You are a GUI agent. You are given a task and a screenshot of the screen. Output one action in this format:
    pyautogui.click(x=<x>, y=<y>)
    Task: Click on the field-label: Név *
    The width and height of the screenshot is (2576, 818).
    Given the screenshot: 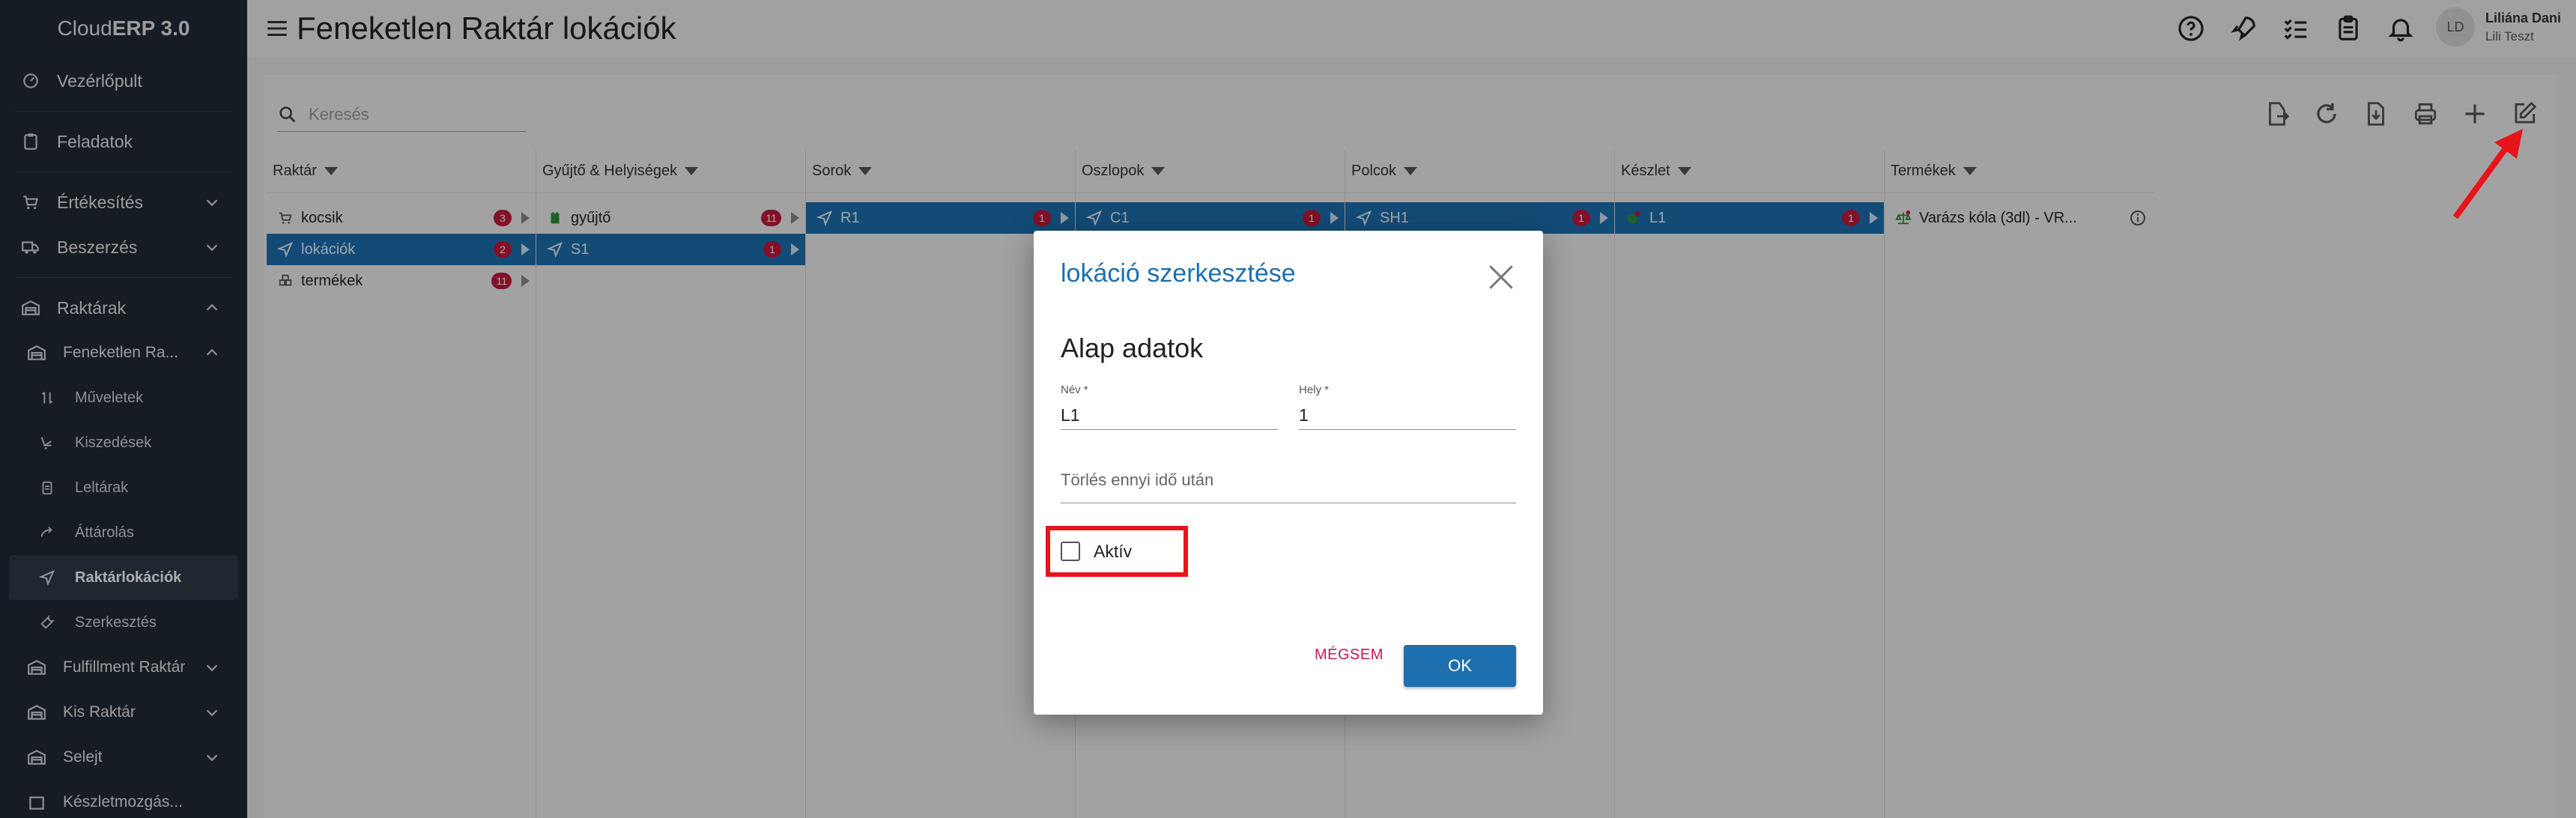 What is the action you would take?
    pyautogui.click(x=1074, y=390)
    